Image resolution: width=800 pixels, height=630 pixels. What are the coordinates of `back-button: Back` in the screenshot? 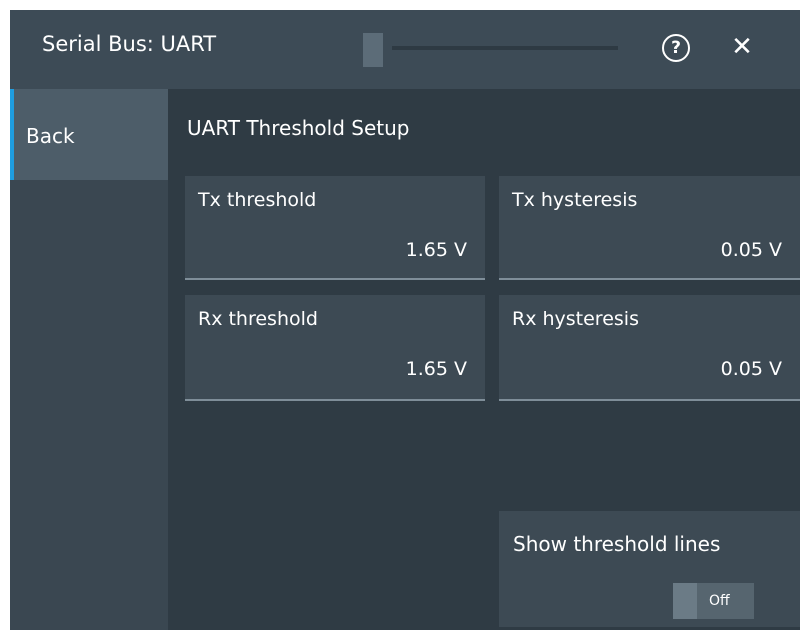 It's located at (89, 134).